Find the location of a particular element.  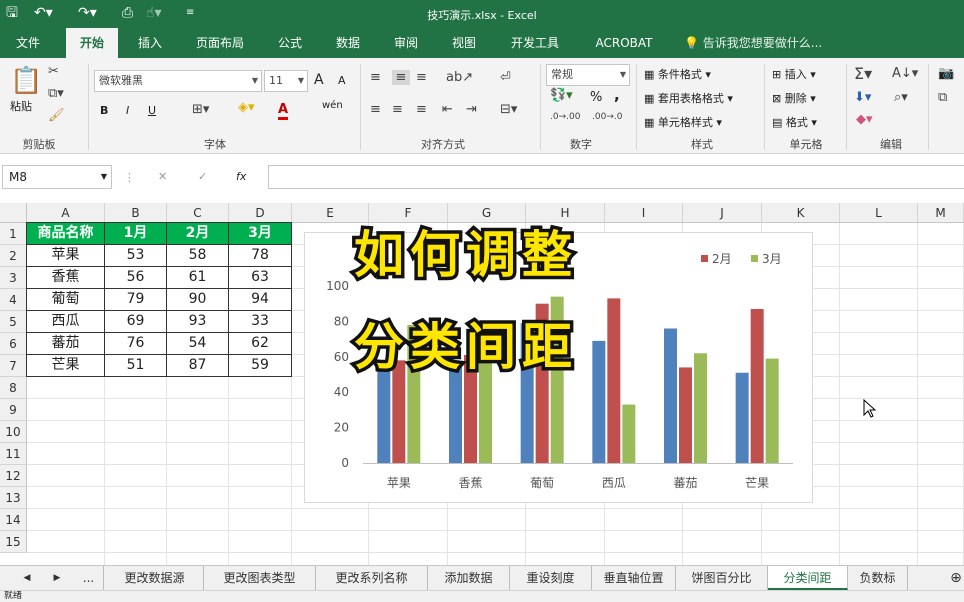

tab-review: 审阅 is located at coordinates (406, 43).